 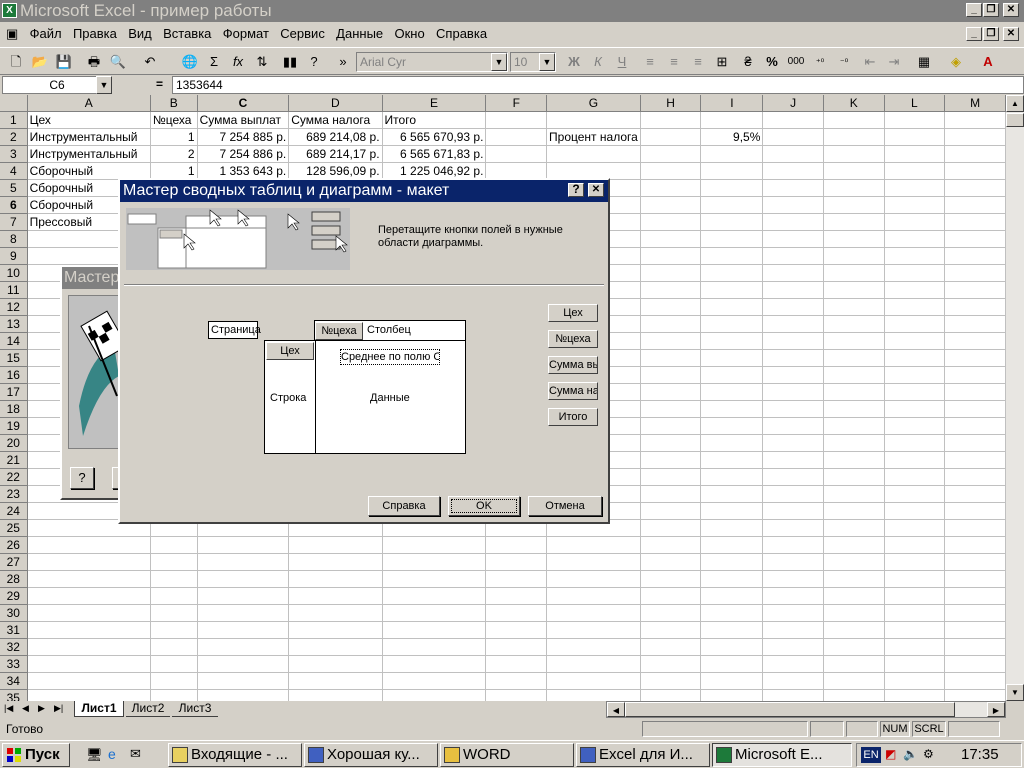 What do you see at coordinates (593, 103) in the screenshot?
I see `column-header: G` at bounding box center [593, 103].